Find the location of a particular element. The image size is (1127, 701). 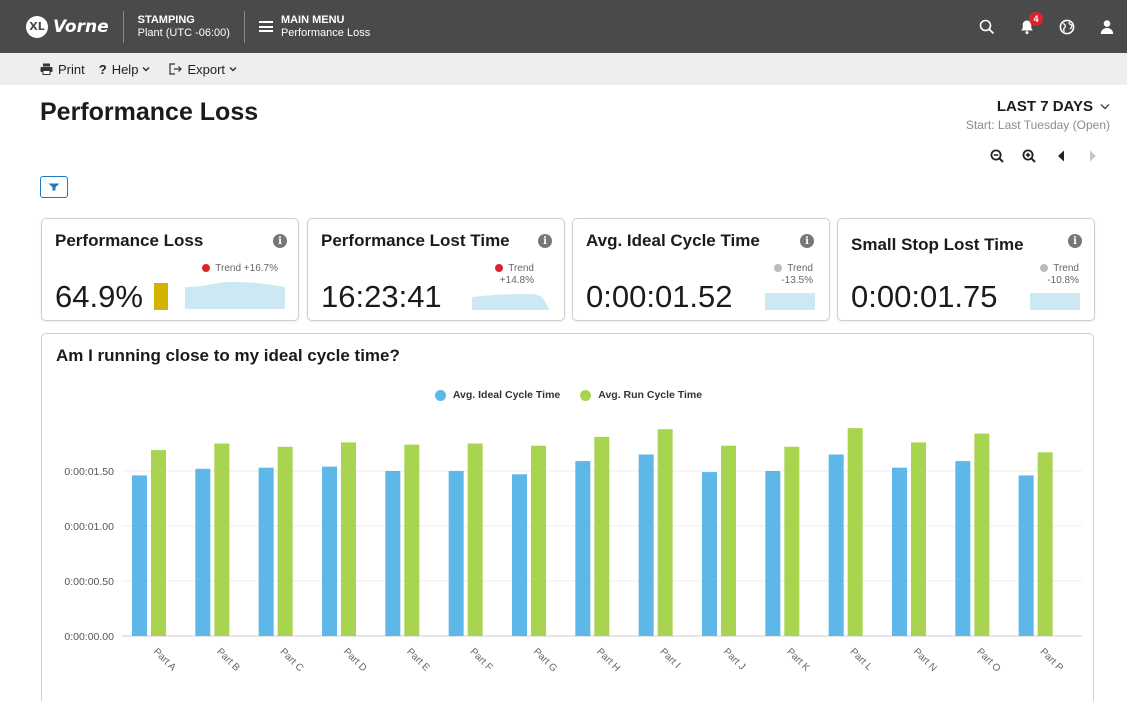

search-button is located at coordinates (987, 26).